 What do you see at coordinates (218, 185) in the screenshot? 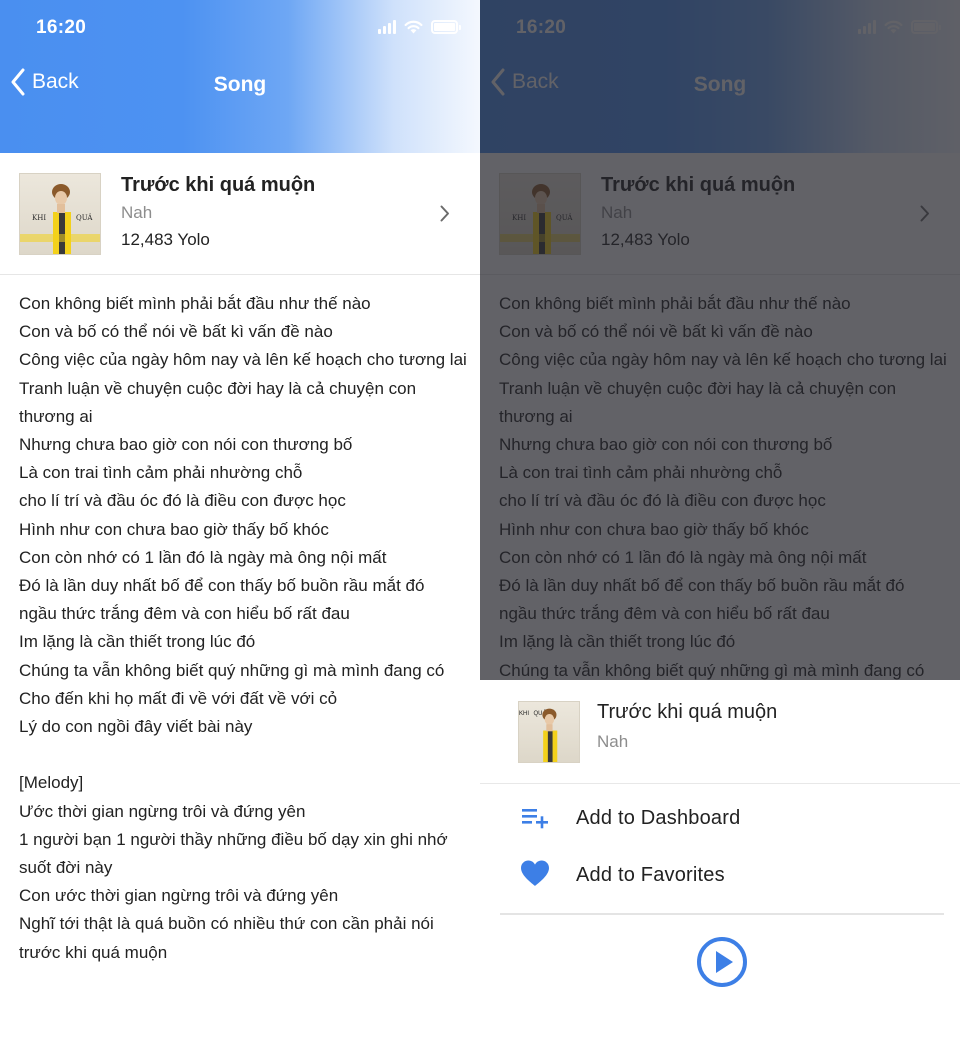
I see `song-title: Trước khi quá muộn` at bounding box center [218, 185].